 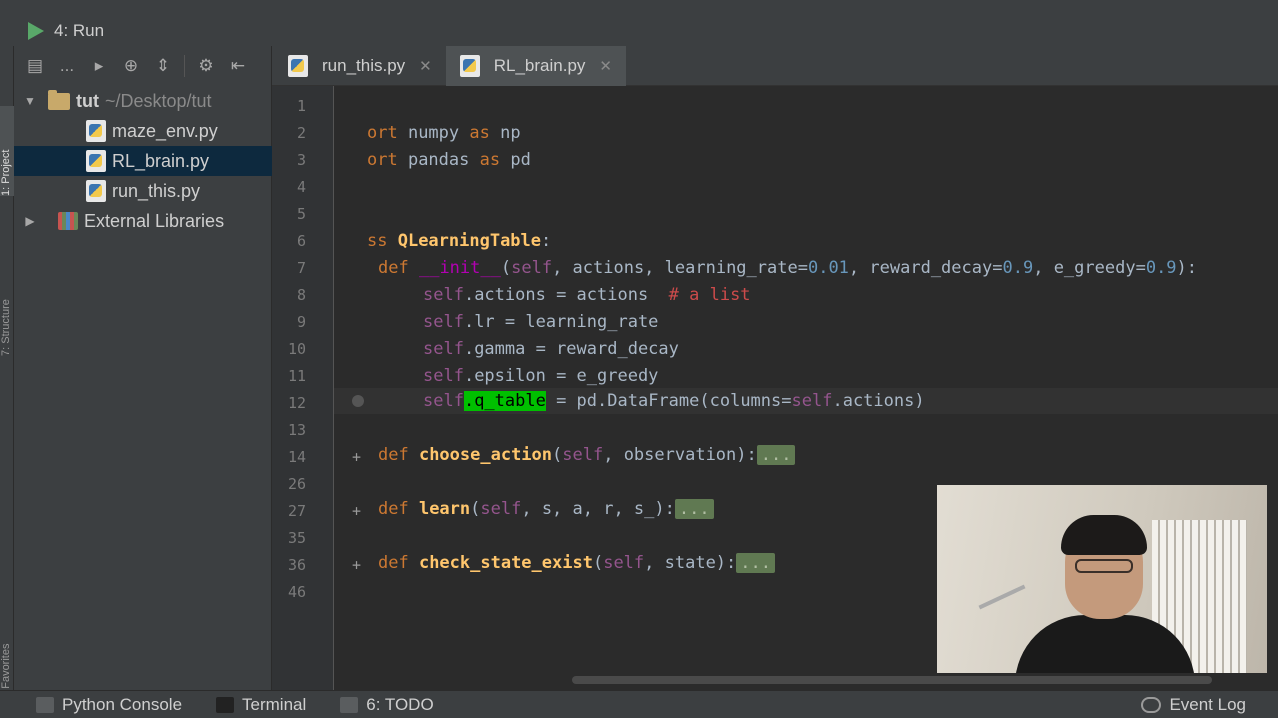 I want to click on tree-file-selected: RL_brain.py, so click(x=143, y=161).